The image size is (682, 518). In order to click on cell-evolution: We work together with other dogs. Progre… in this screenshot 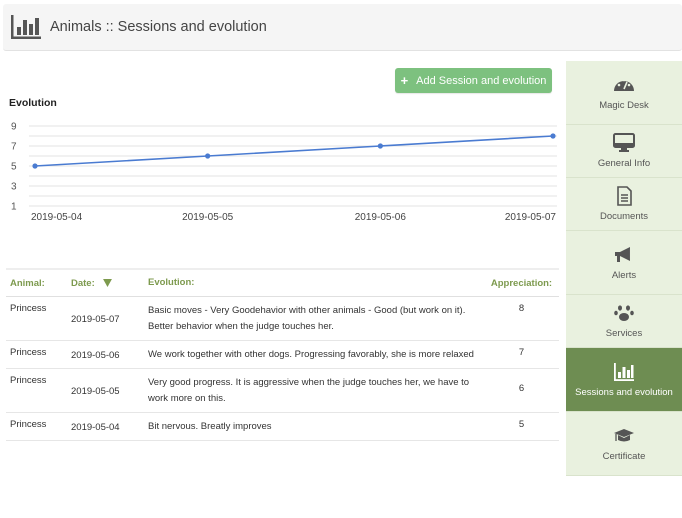, I will do `click(311, 354)`.